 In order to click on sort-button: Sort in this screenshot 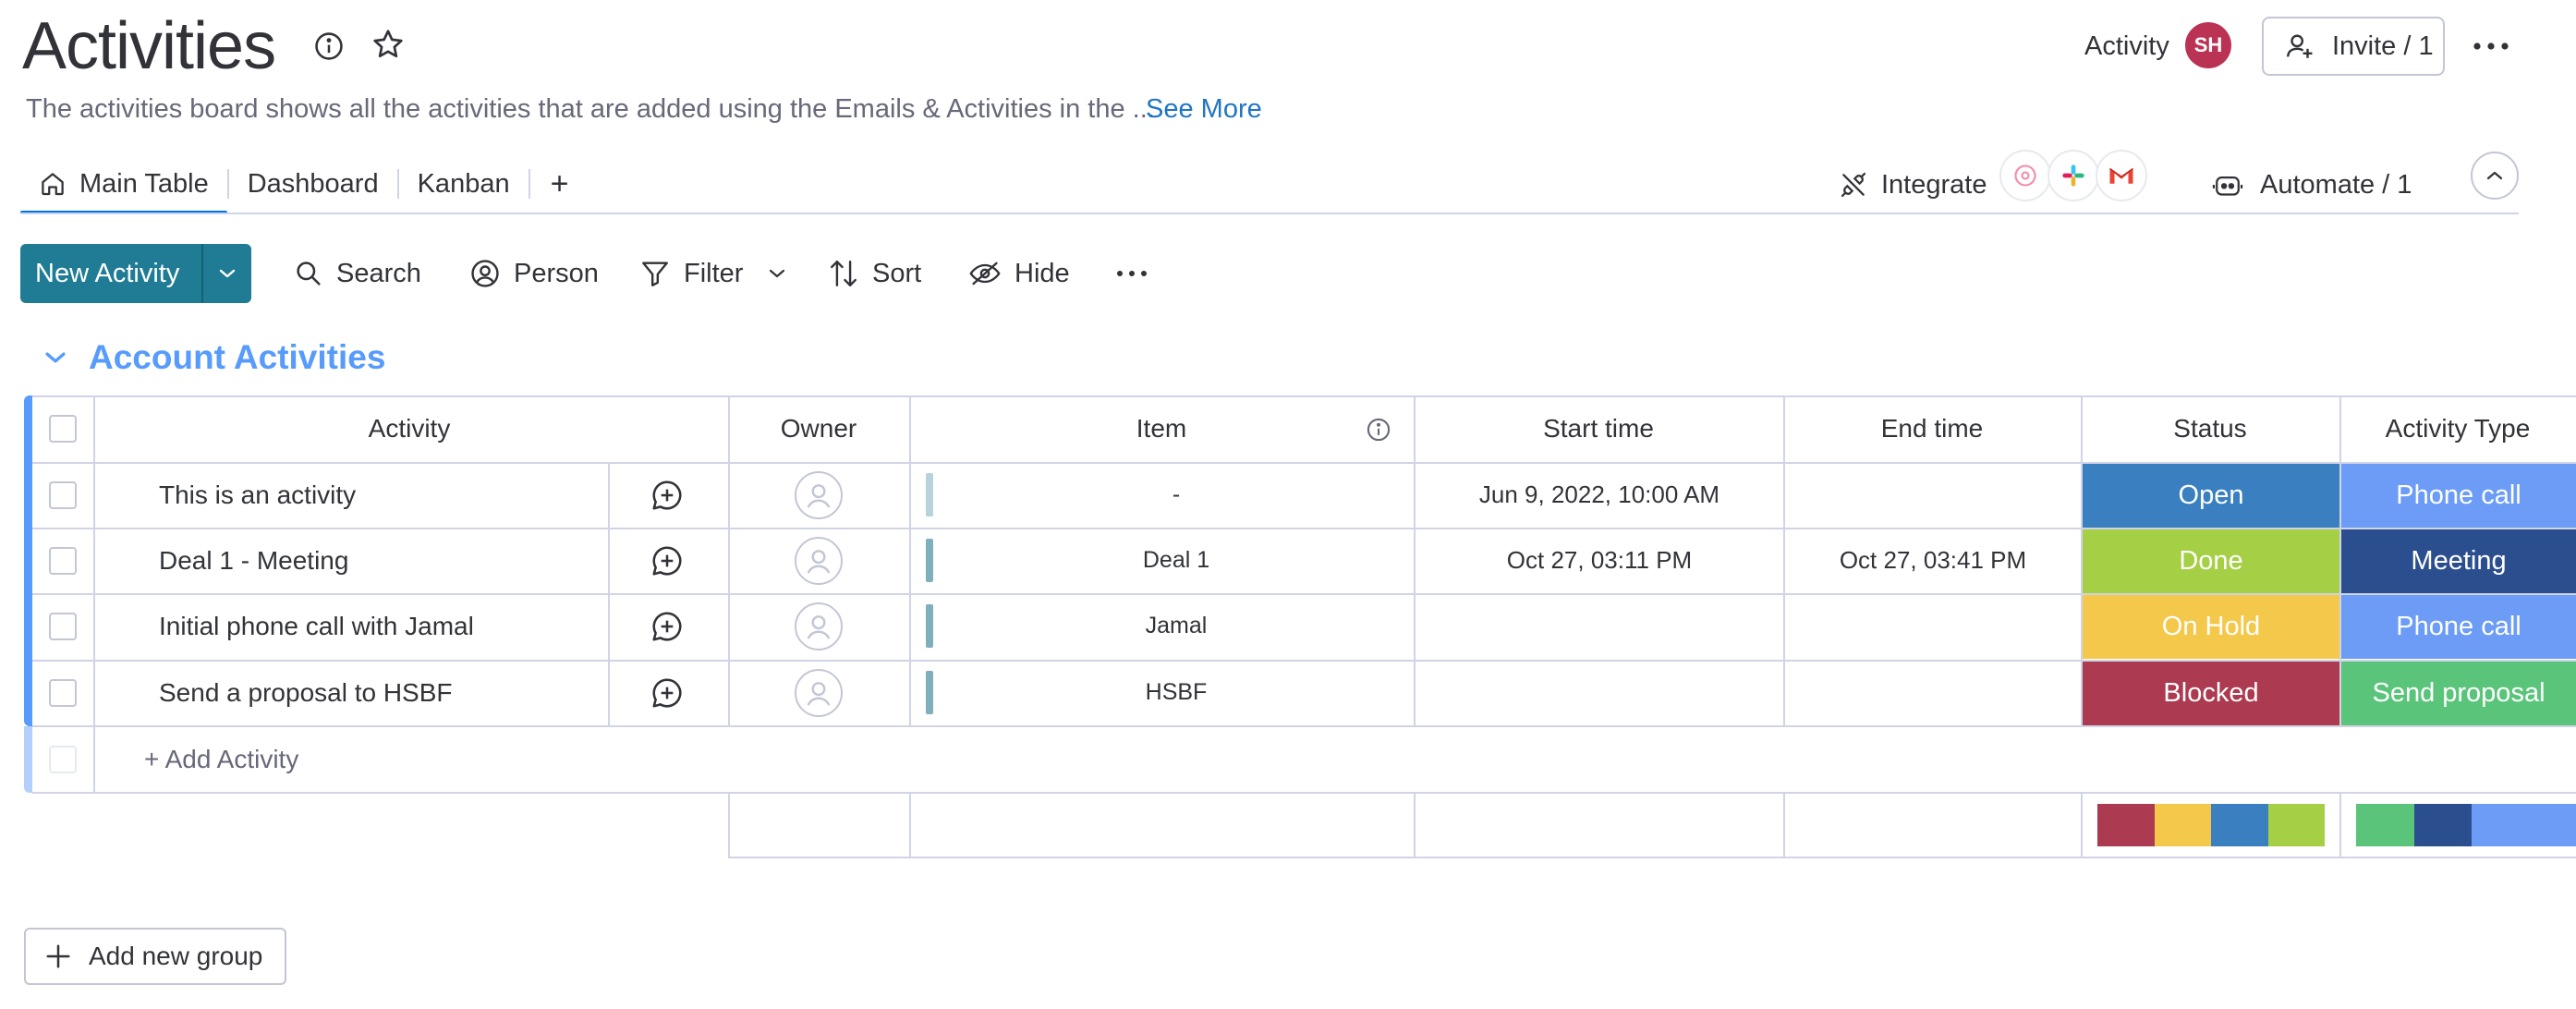, I will do `click(874, 274)`.